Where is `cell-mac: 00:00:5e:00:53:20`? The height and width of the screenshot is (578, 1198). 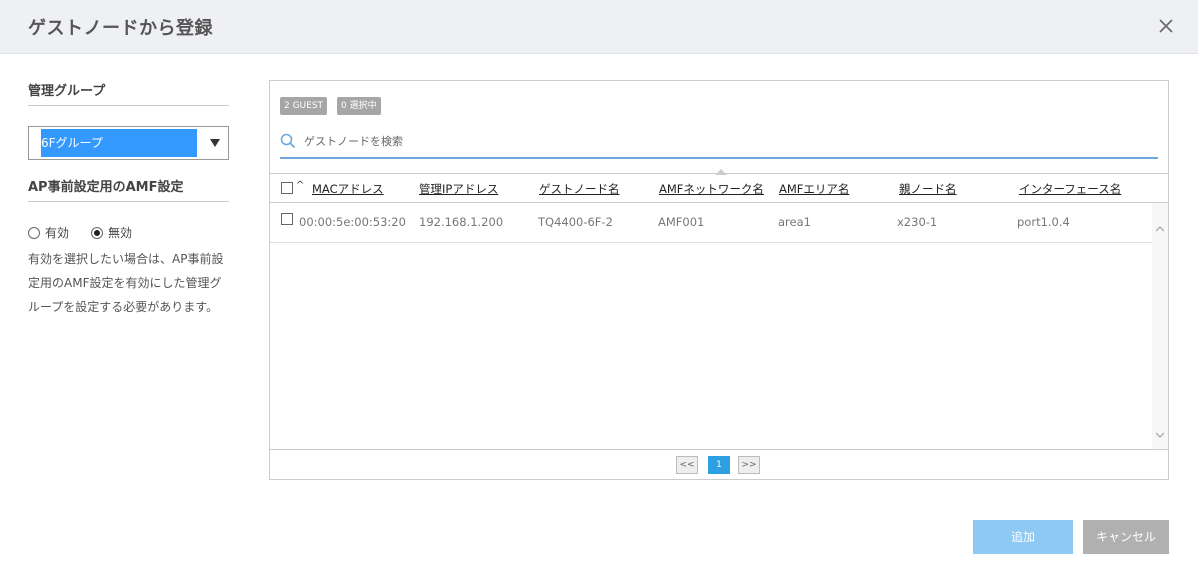
cell-mac: 00:00:5e:00:53:20 is located at coordinates (352, 222).